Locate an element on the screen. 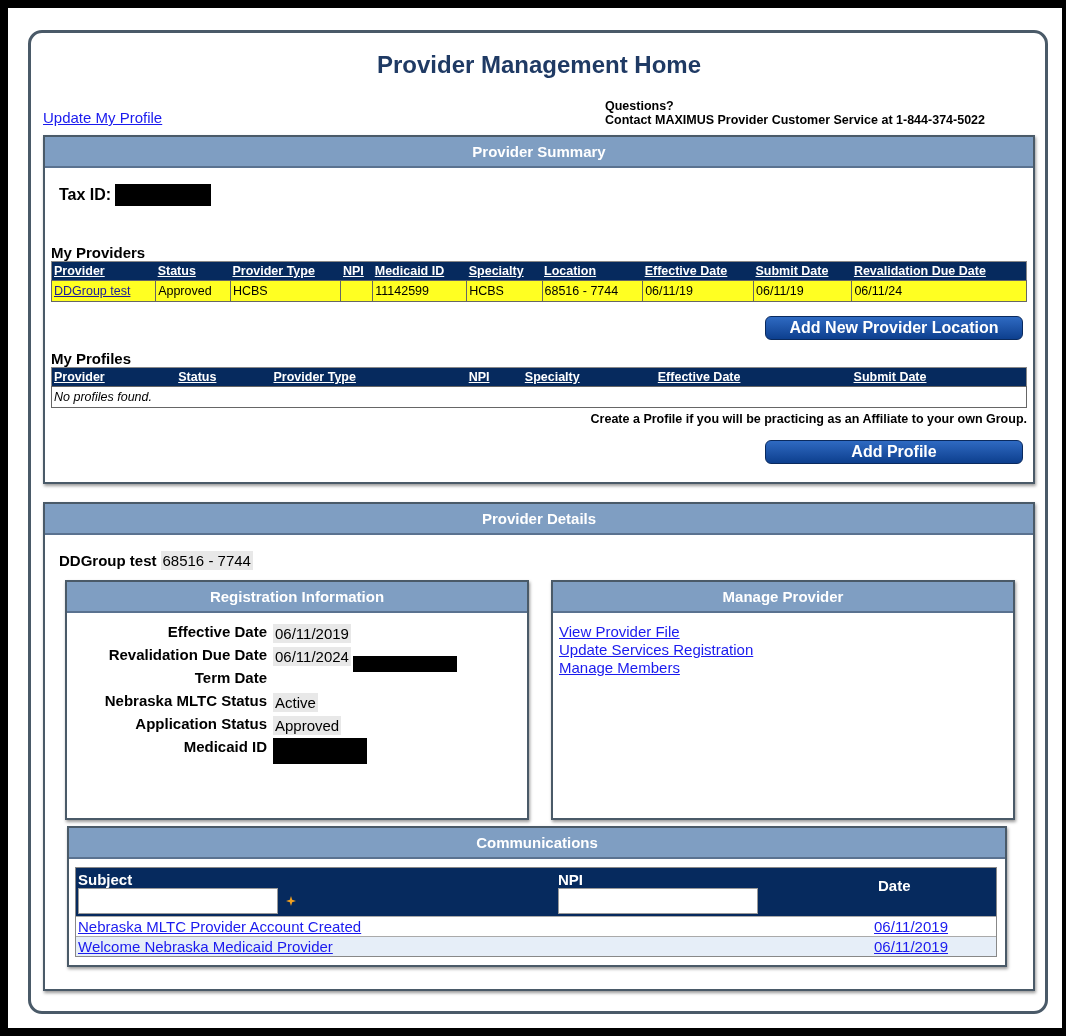 The height and width of the screenshot is (1036, 1066). field-label: Application Status is located at coordinates (200, 724).